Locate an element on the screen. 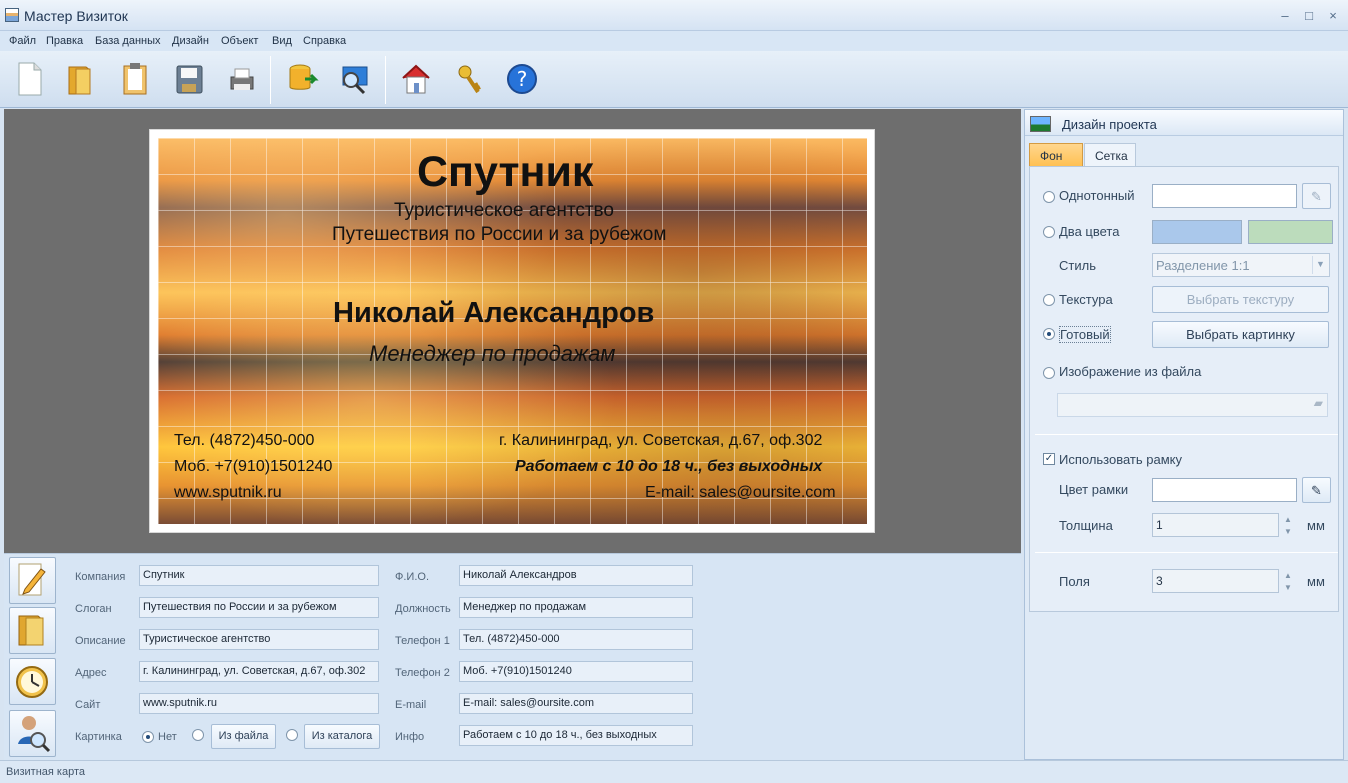  info-field: Работаем с 10 до 18 ч., без выходных is located at coordinates (576, 735).